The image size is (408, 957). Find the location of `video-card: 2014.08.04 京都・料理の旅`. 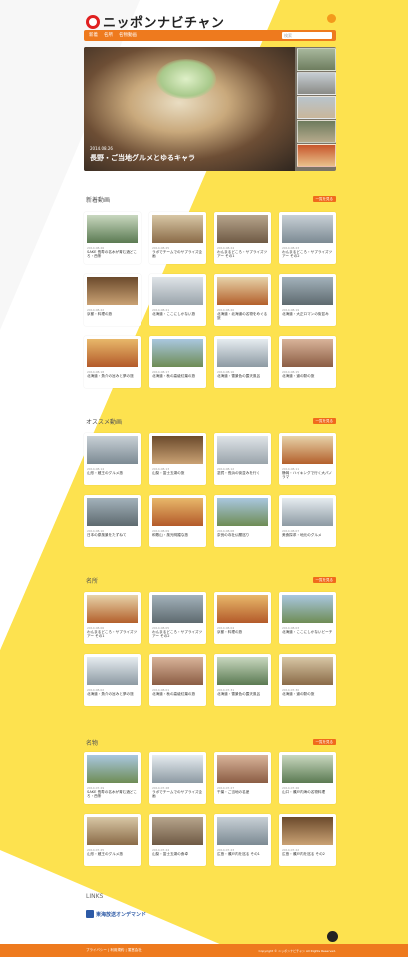

video-card: 2014.08.04 京都・料理の旅 is located at coordinates (242, 618).